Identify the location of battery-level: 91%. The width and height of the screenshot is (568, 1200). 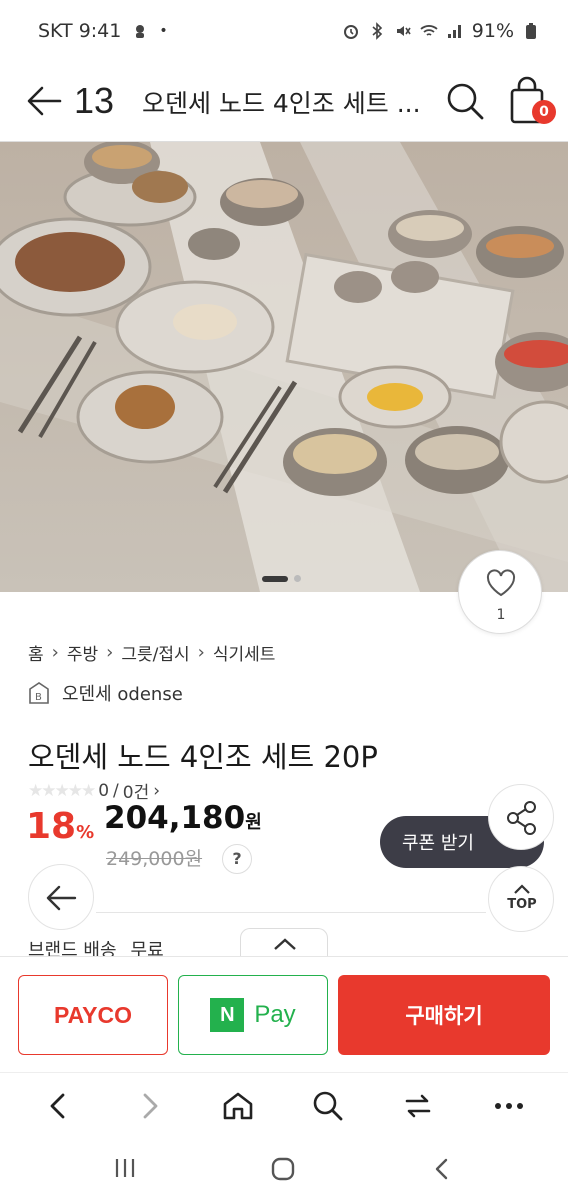
(492, 31).